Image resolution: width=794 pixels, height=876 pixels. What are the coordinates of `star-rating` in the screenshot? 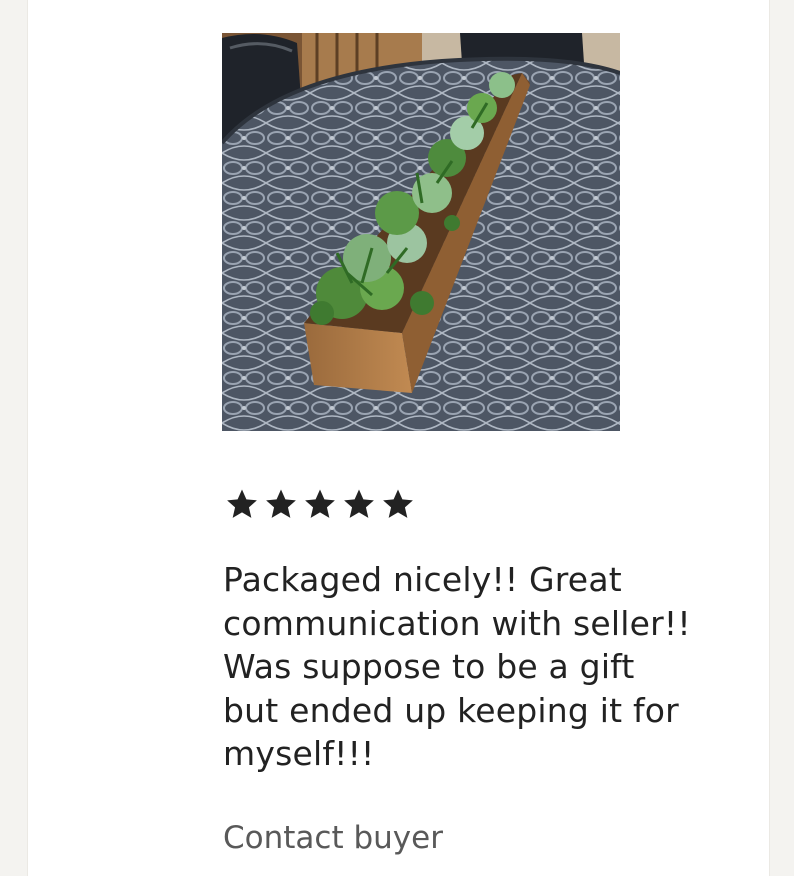 It's located at (320, 504).